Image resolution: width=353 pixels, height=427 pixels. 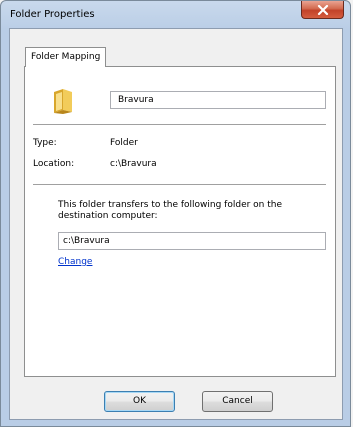 What do you see at coordinates (45, 143) in the screenshot?
I see `type-label: Type:` at bounding box center [45, 143].